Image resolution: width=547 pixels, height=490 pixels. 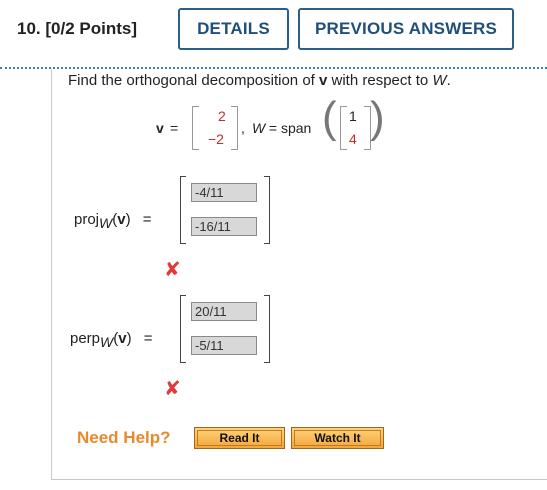 I want to click on perp-equals: =, so click(x=148, y=338).